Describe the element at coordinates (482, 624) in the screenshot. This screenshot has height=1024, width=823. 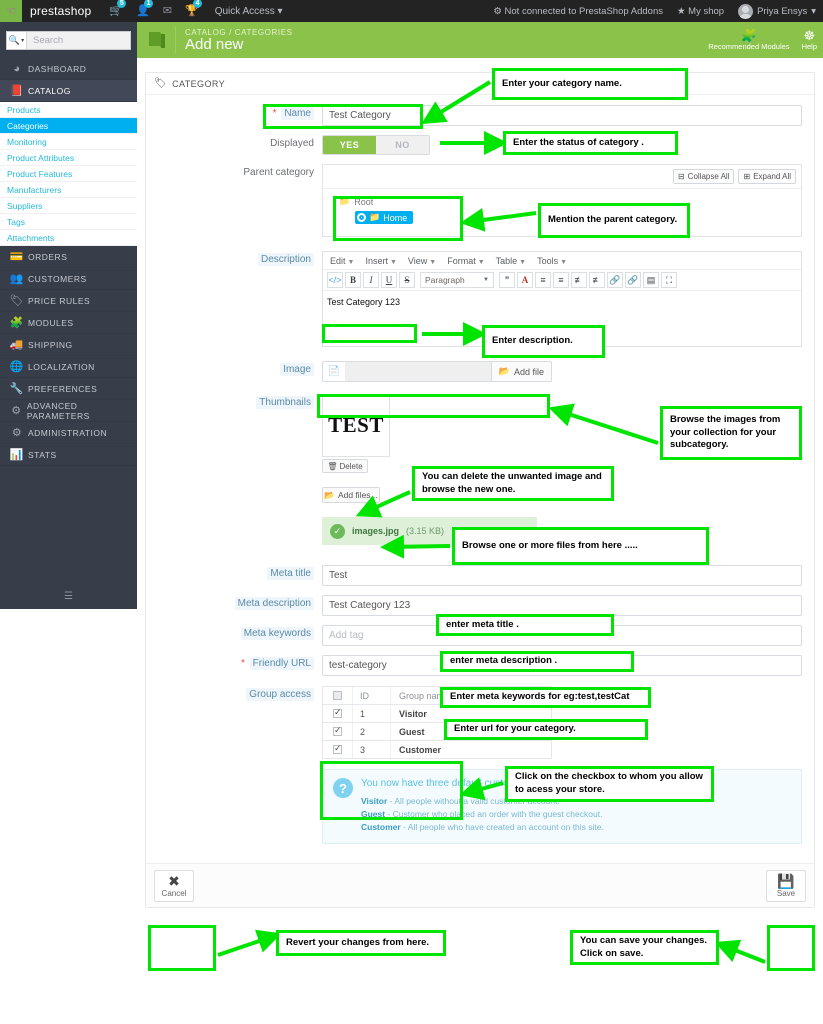
I see `annotation-text: enter meta title .` at that location.